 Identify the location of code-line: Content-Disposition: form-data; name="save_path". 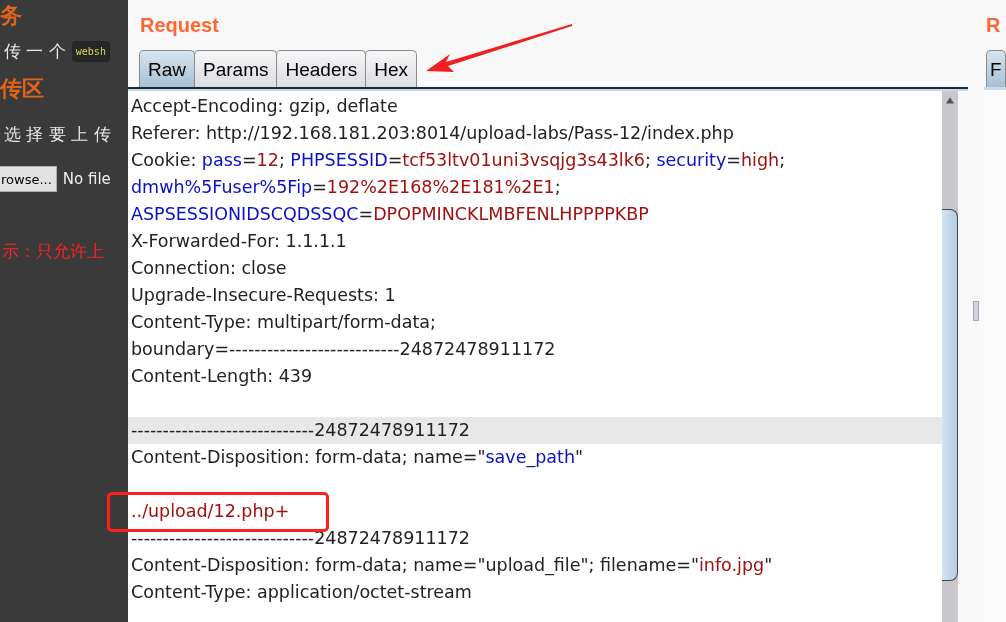
(357, 457).